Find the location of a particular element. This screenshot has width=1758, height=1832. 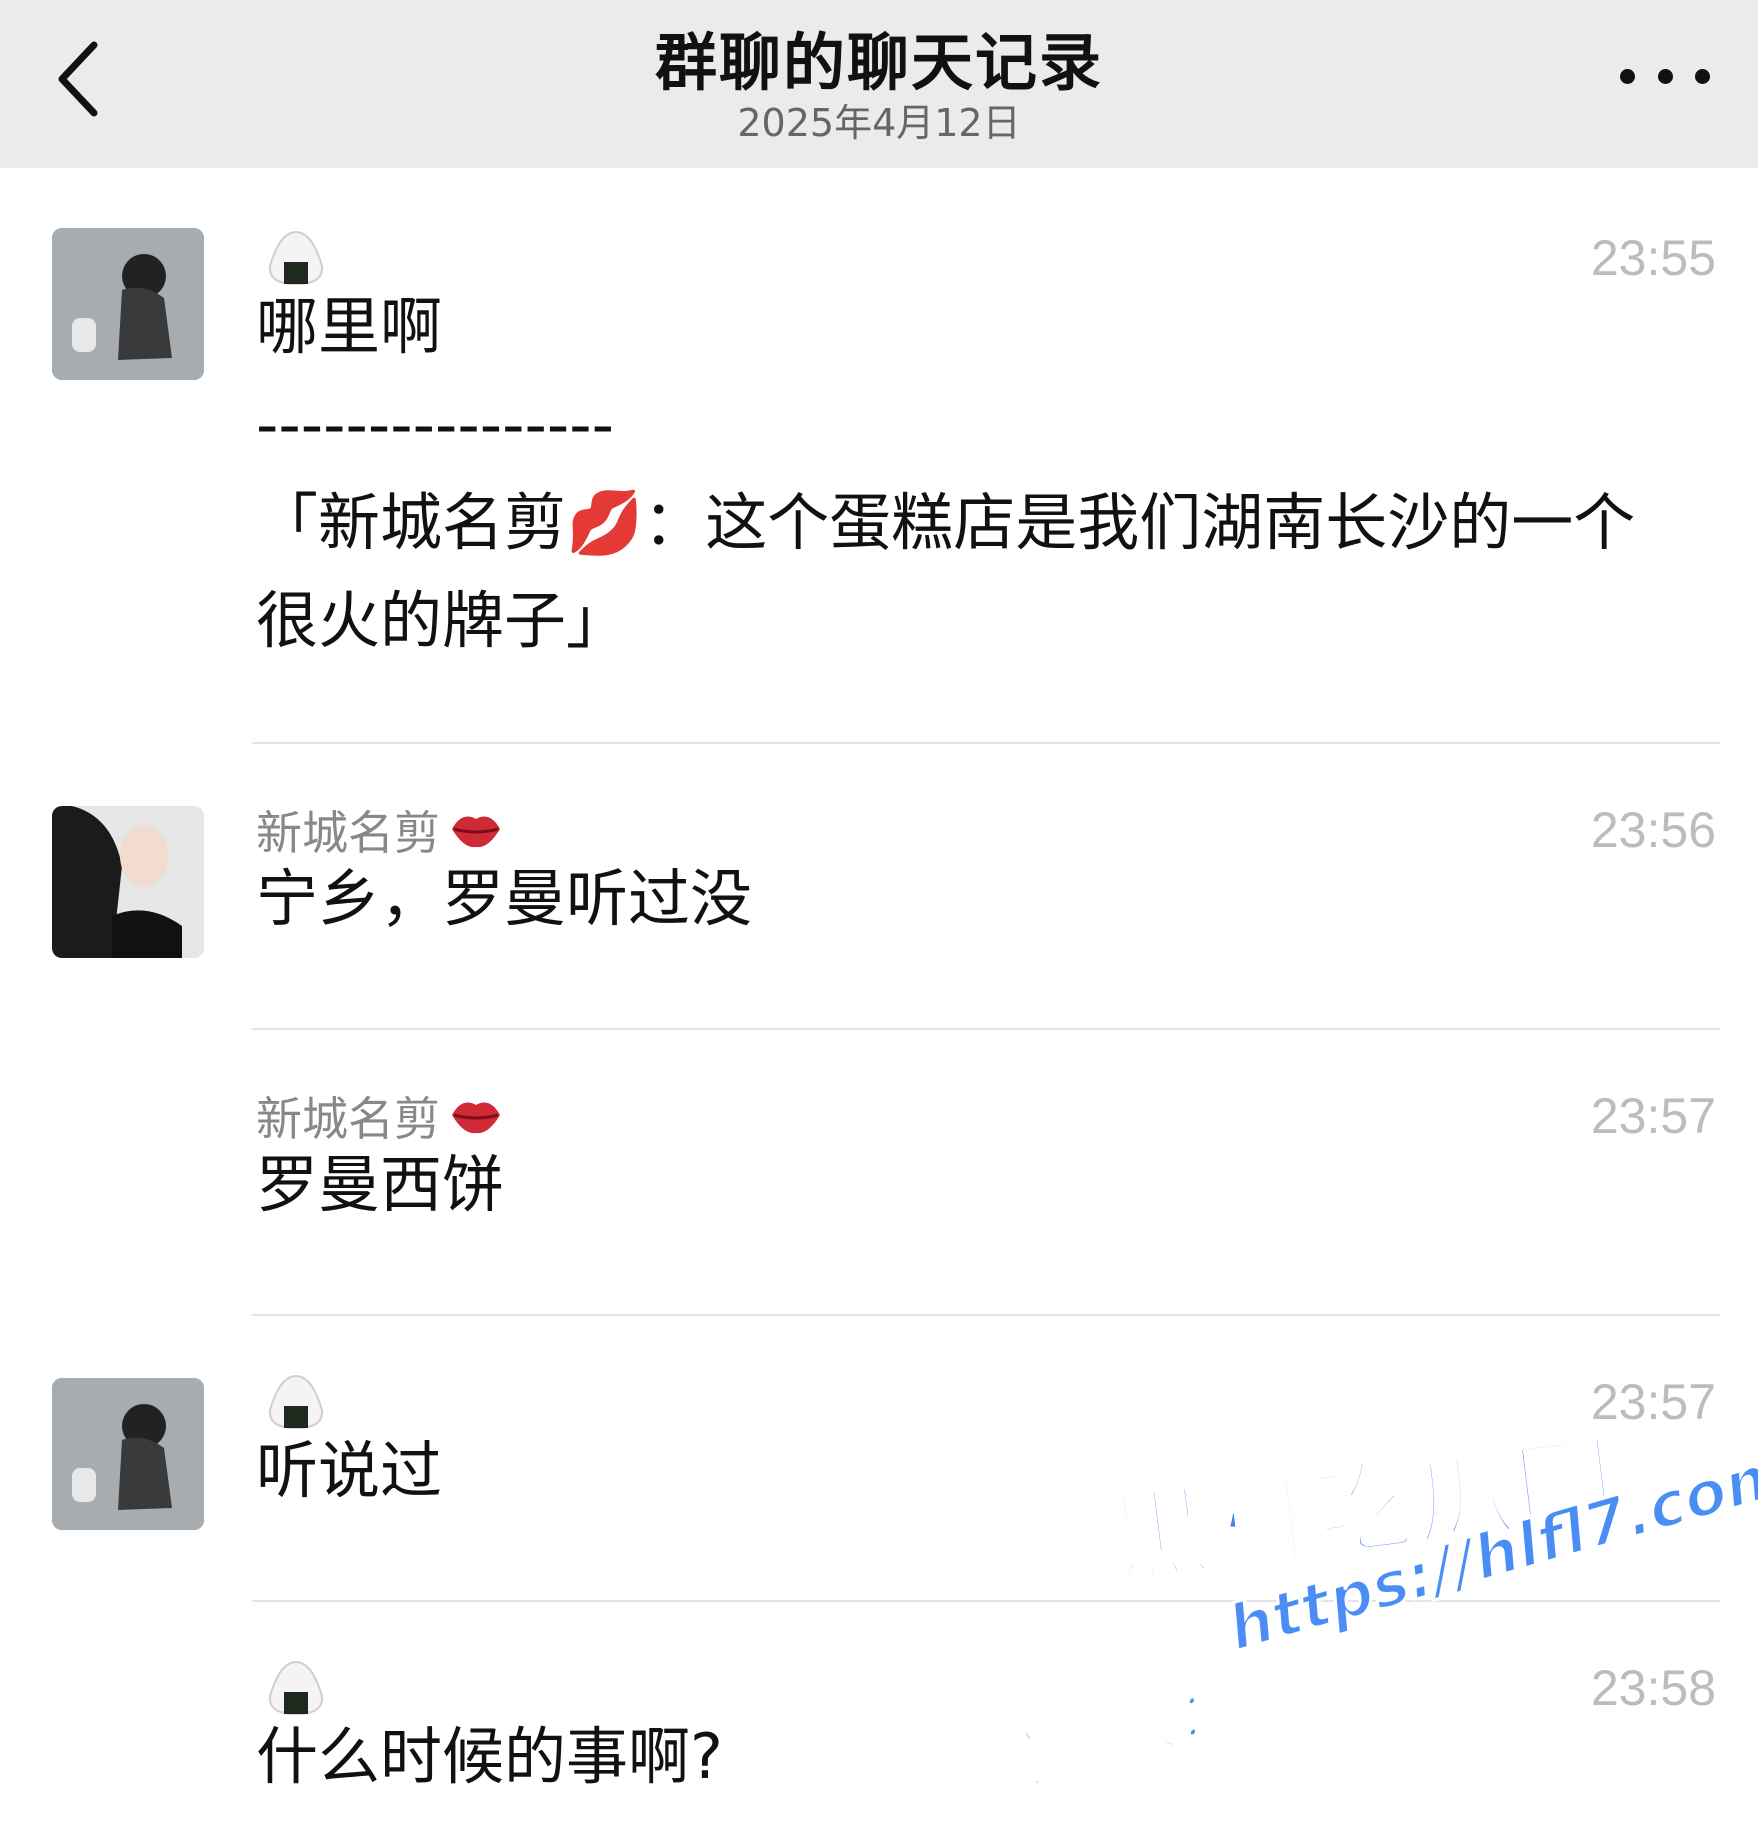

message-line: 什么时候的事啊? is located at coordinates (489, 1756).